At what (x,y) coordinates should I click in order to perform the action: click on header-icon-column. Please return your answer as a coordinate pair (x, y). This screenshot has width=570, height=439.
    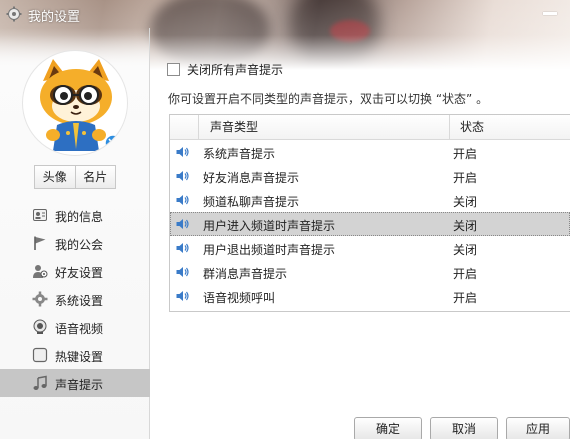
    Looking at the image, I should click on (184, 127).